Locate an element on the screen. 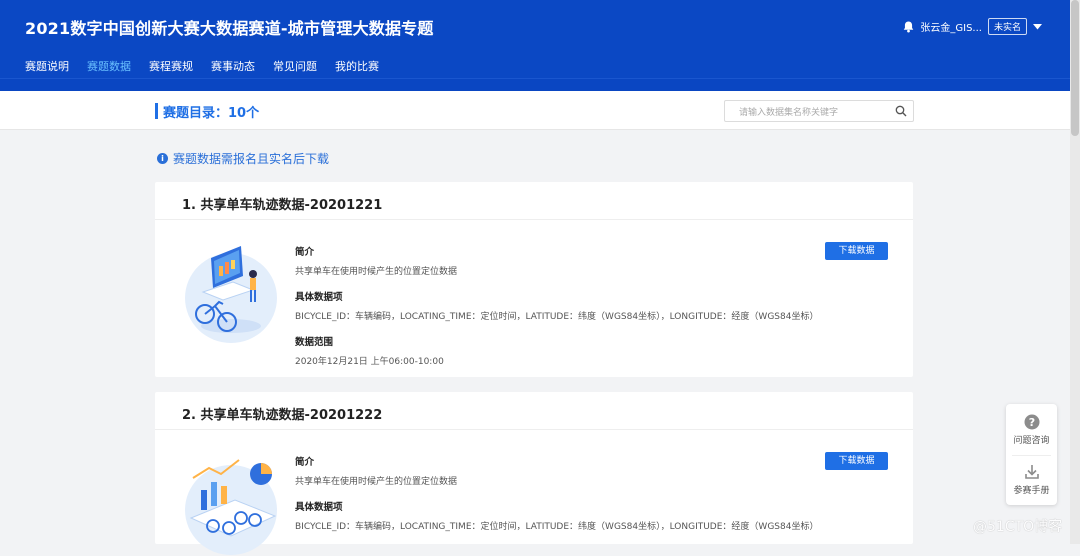 The image size is (1080, 556). download-icon is located at coordinates (1031, 472).